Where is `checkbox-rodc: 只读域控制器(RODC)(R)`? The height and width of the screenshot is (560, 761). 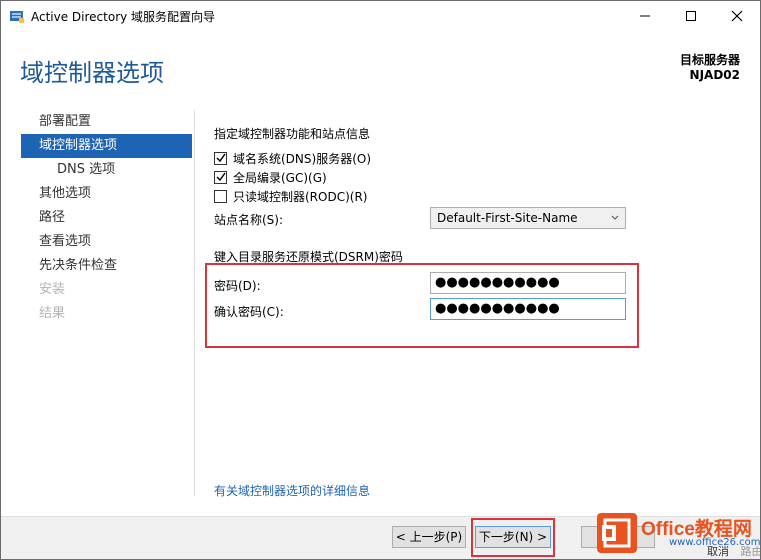
checkbox-rodc: 只读域控制器(RODC)(R) is located at coordinates (290, 196).